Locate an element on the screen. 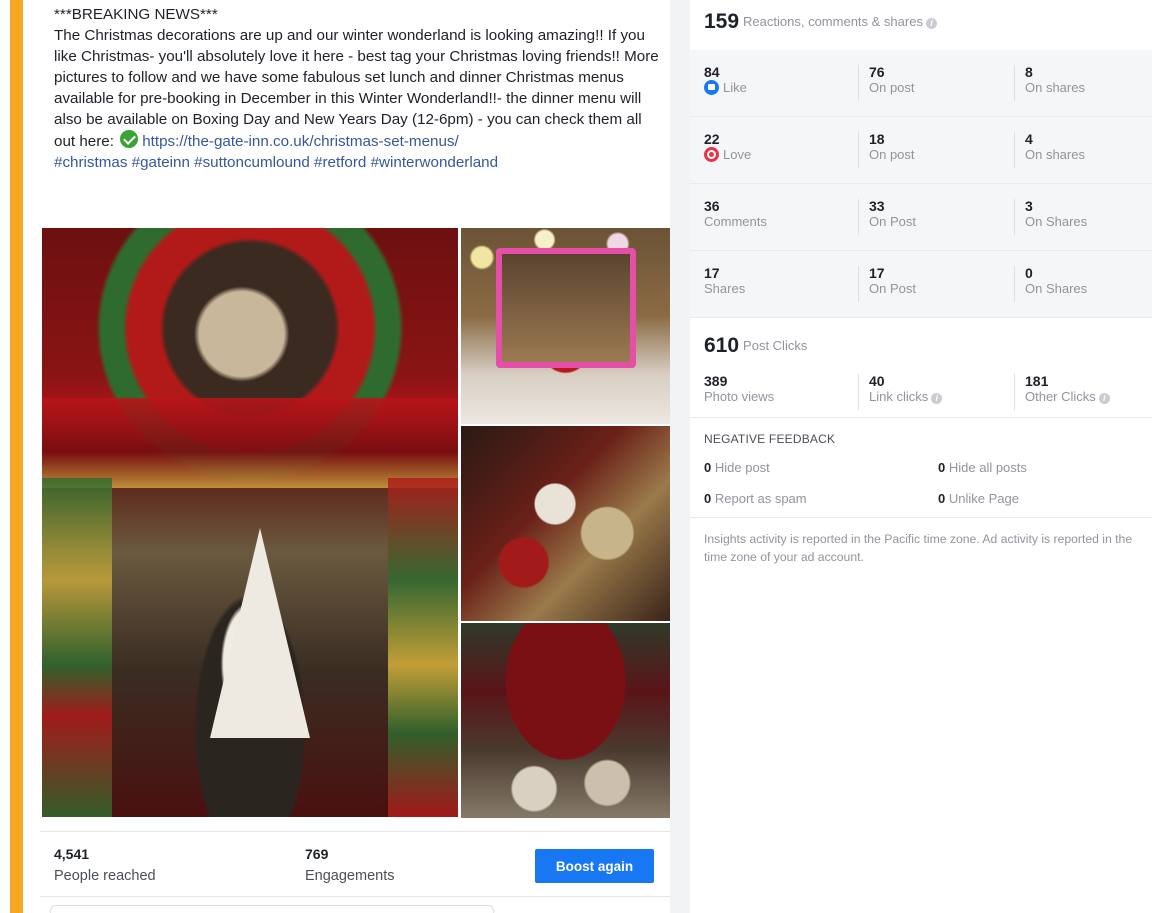 This screenshot has height=913, width=1152. hide-post-stat: 0 Hide post is located at coordinates (737, 467).